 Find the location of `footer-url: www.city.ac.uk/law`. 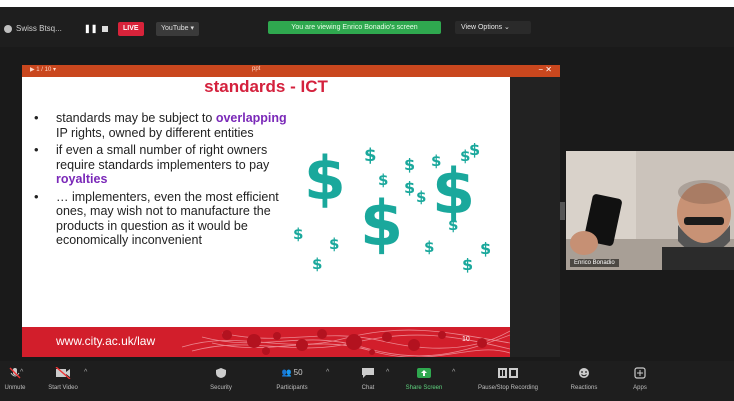

footer-url: www.city.ac.uk/law is located at coordinates (106, 341).